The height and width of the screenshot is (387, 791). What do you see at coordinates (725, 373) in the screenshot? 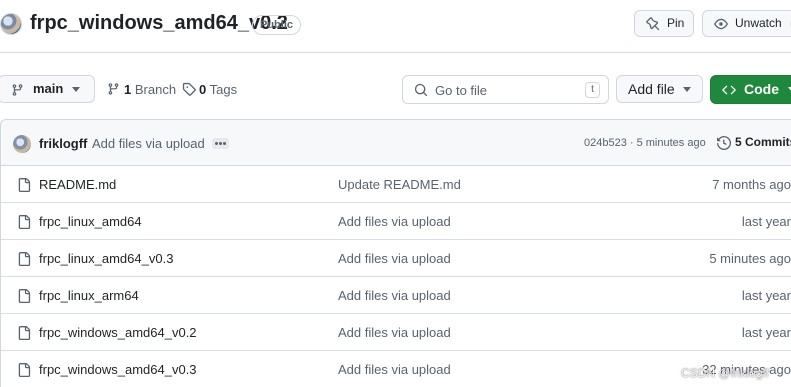
I see `watermark: CSDN @friklogff` at bounding box center [725, 373].